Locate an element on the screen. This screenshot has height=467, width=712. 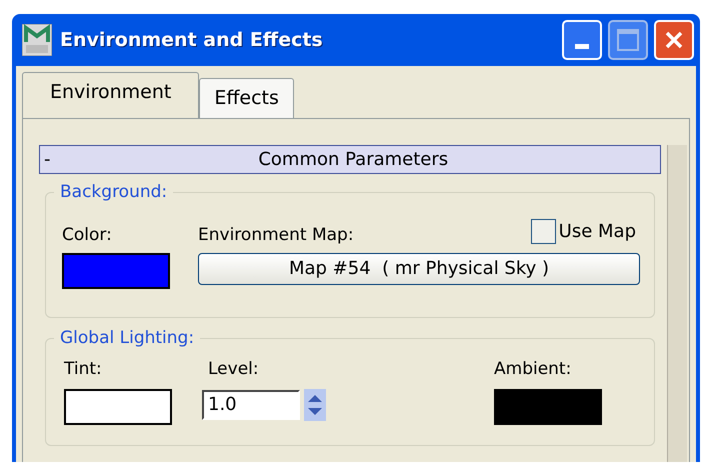
collapse-toggle: - is located at coordinates (47, 159).